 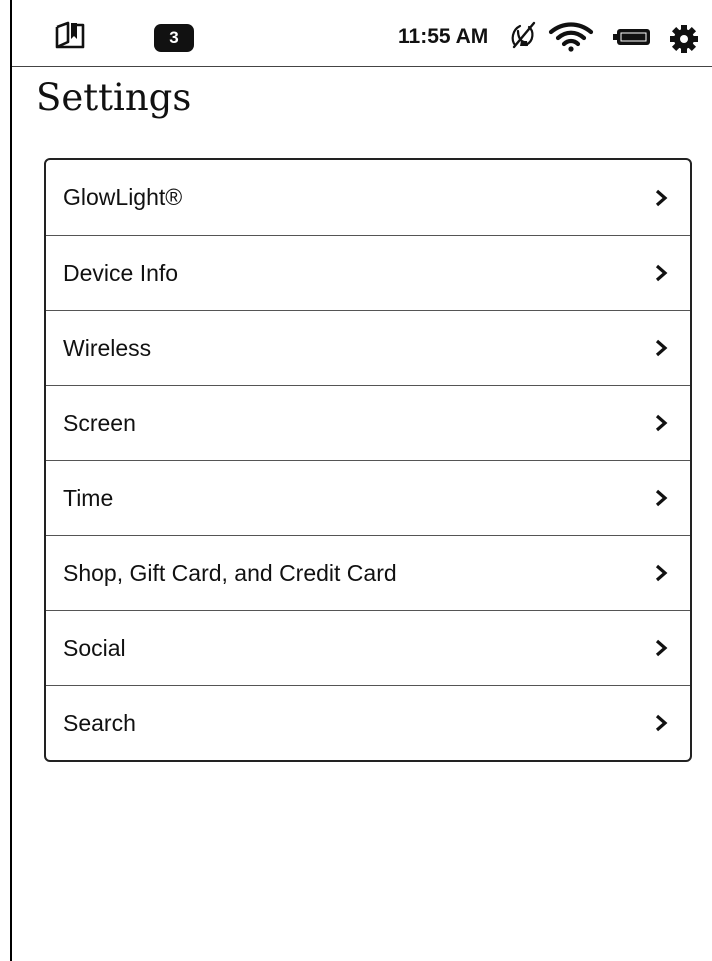 What do you see at coordinates (114, 97) in the screenshot?
I see `page-title: Settings` at bounding box center [114, 97].